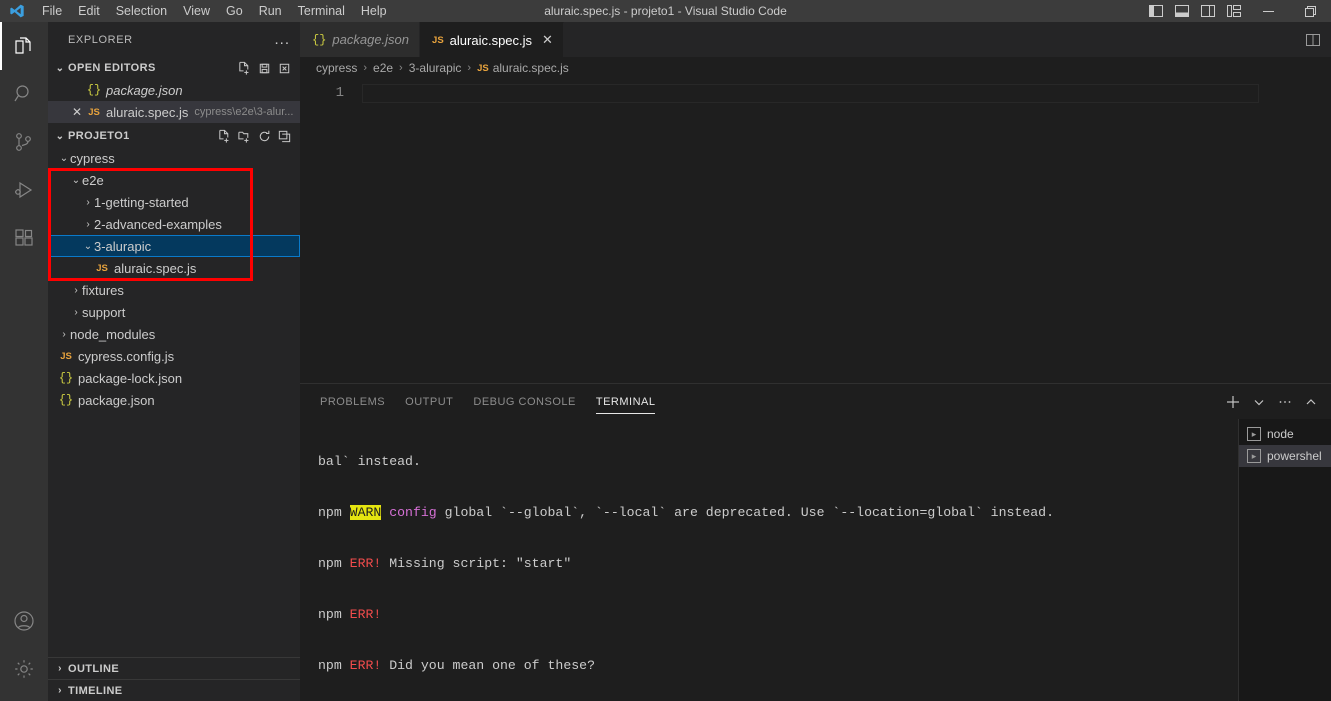 This screenshot has width=1331, height=701. I want to click on tree-item-2-advanced-examples: › 2-advanced-examples, so click(174, 224).